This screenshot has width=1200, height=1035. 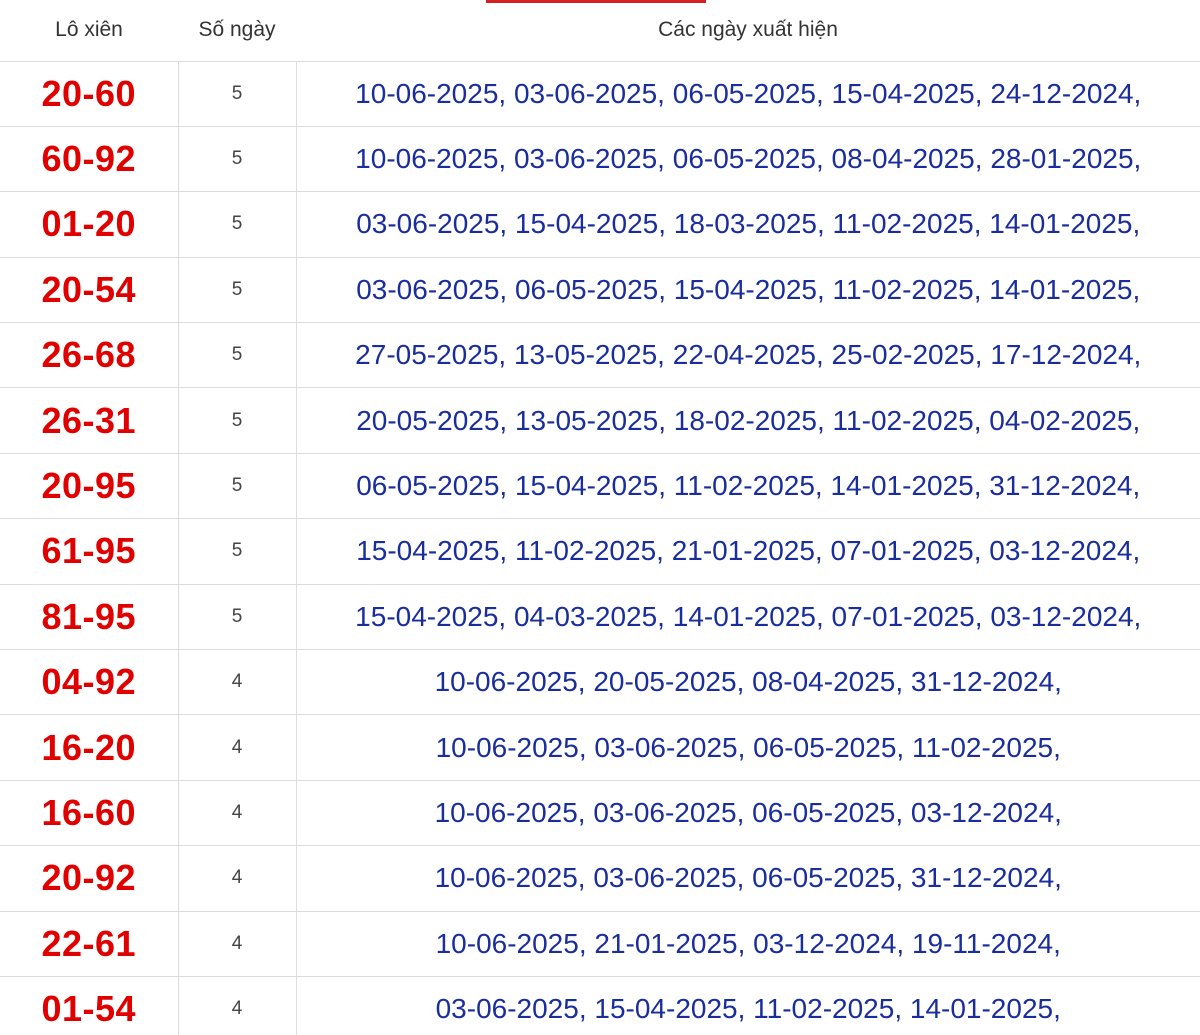 I want to click on lo-xien-pair: 81-95, so click(x=89, y=617).